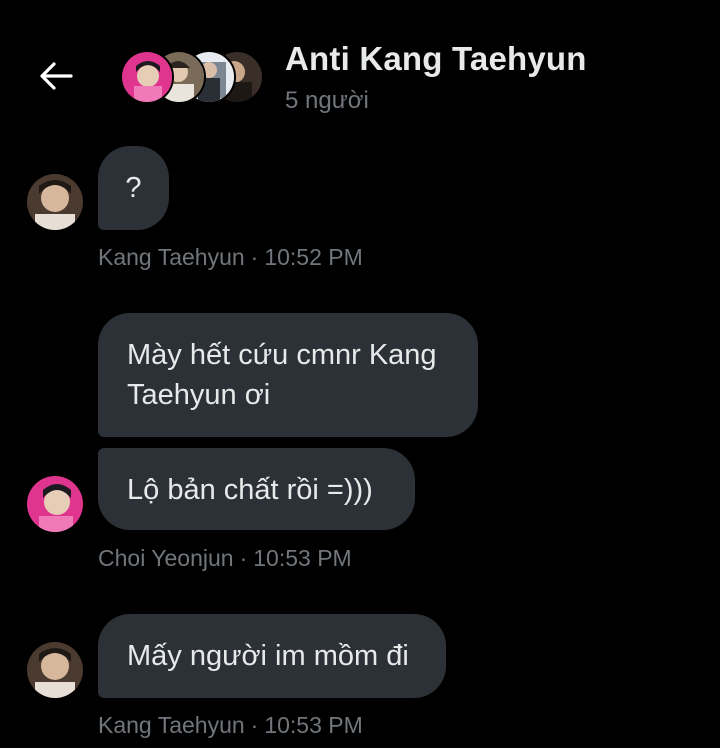 The width and height of the screenshot is (720, 748). I want to click on message-bubble: ?, so click(133, 188).